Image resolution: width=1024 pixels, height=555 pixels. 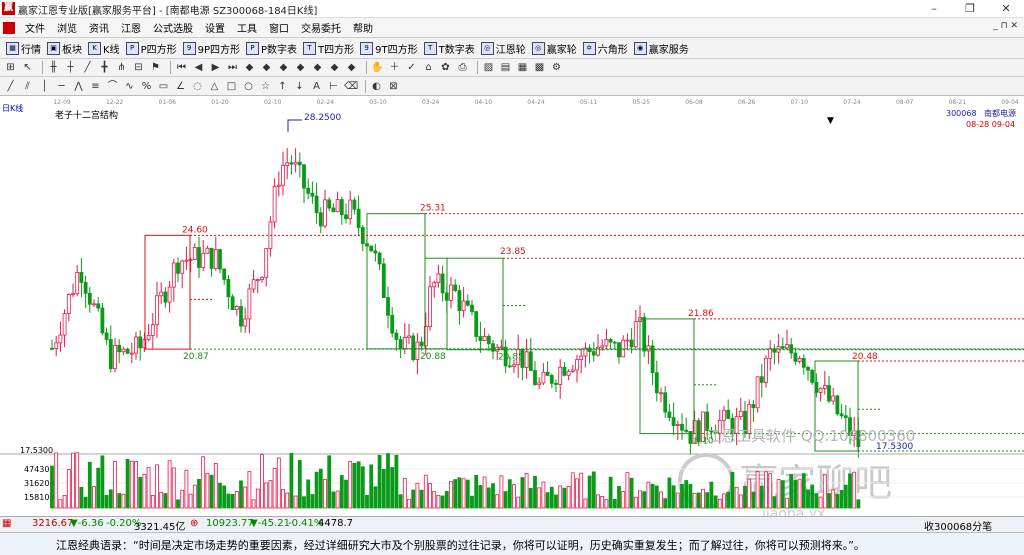 What do you see at coordinates (197, 86) in the screenshot?
I see `spiral-icon: ◌` at bounding box center [197, 86].